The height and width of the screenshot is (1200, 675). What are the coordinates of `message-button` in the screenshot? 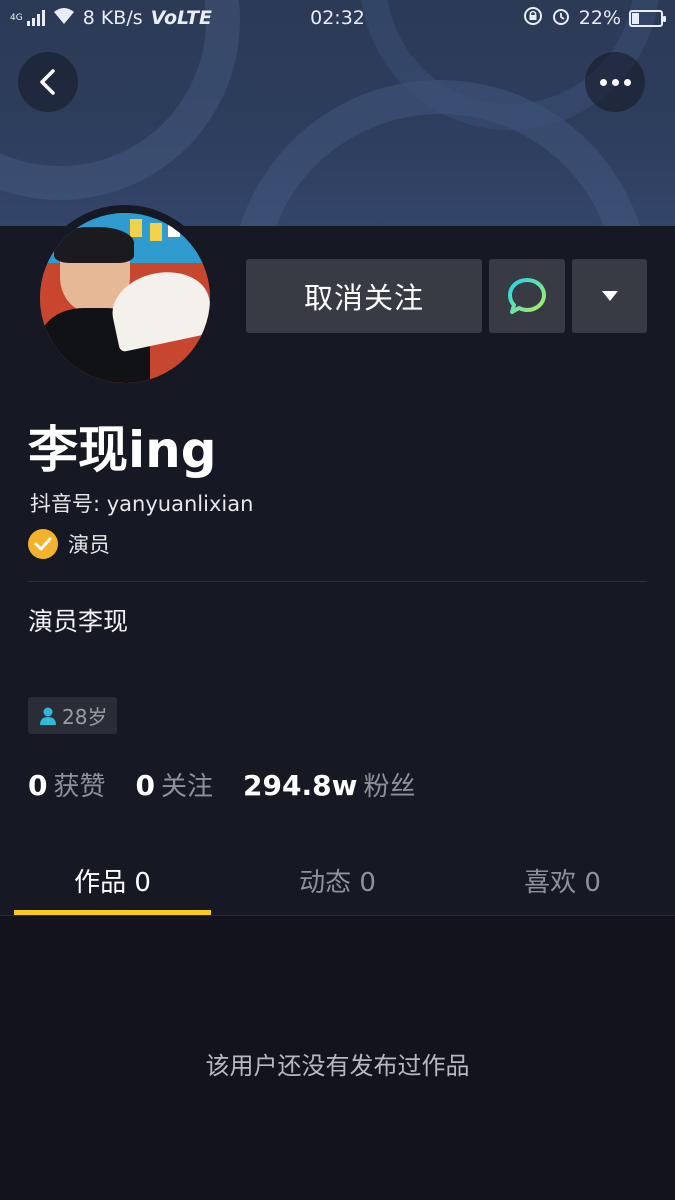 It's located at (527, 296).